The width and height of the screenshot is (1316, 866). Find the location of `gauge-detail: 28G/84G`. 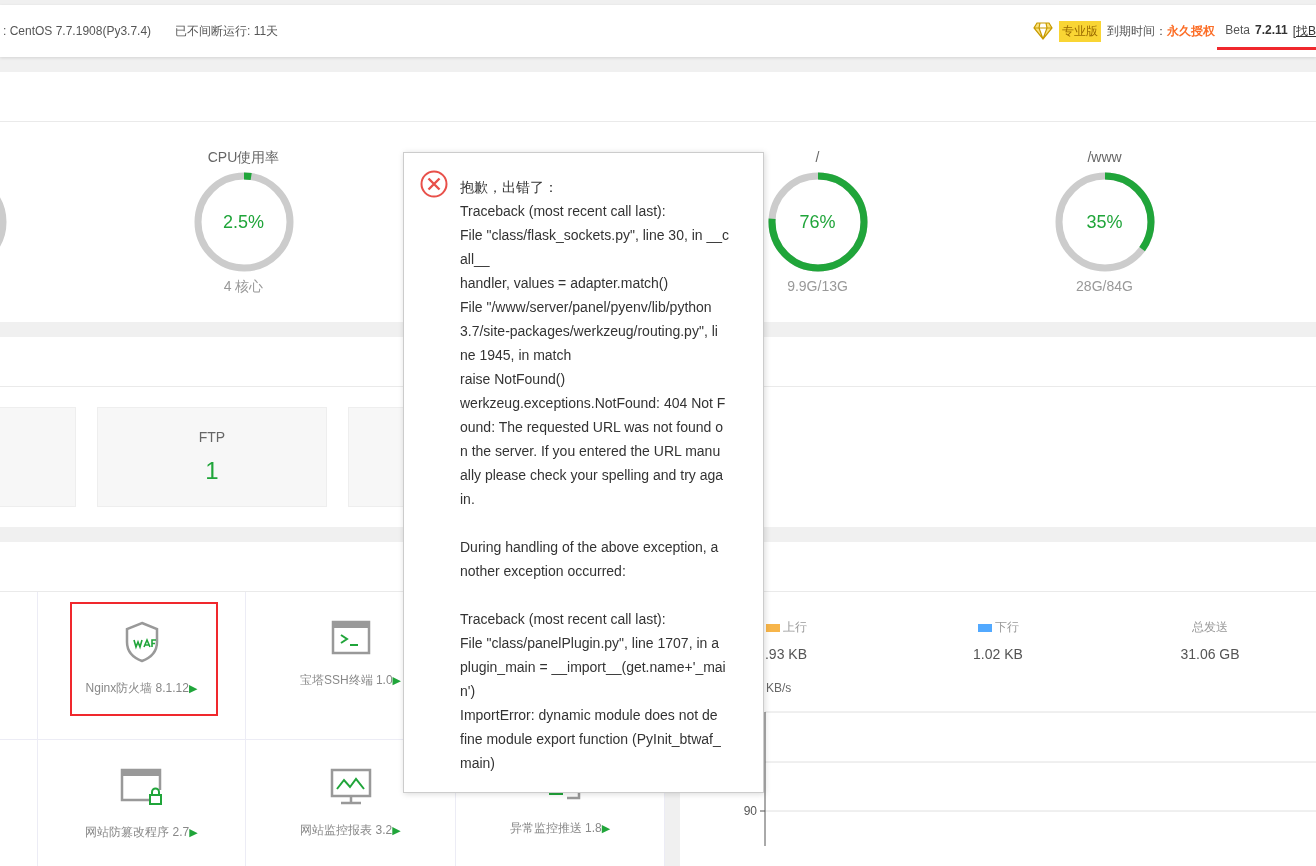

gauge-detail: 28G/84G is located at coordinates (1104, 286).